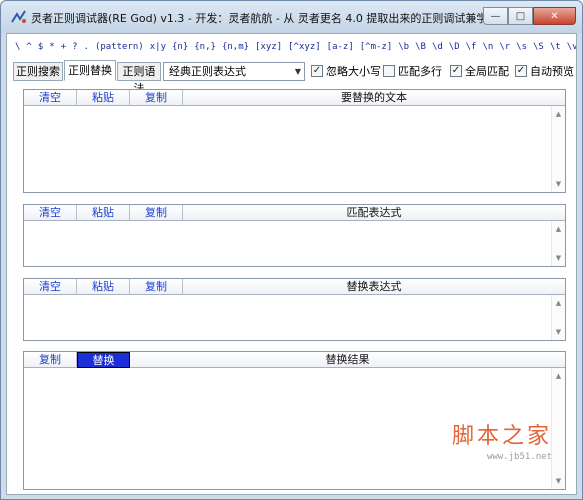 Image resolution: width=583 pixels, height=500 pixels. Describe the element at coordinates (487, 47) in the screenshot. I see `regex-token: \n` at that location.